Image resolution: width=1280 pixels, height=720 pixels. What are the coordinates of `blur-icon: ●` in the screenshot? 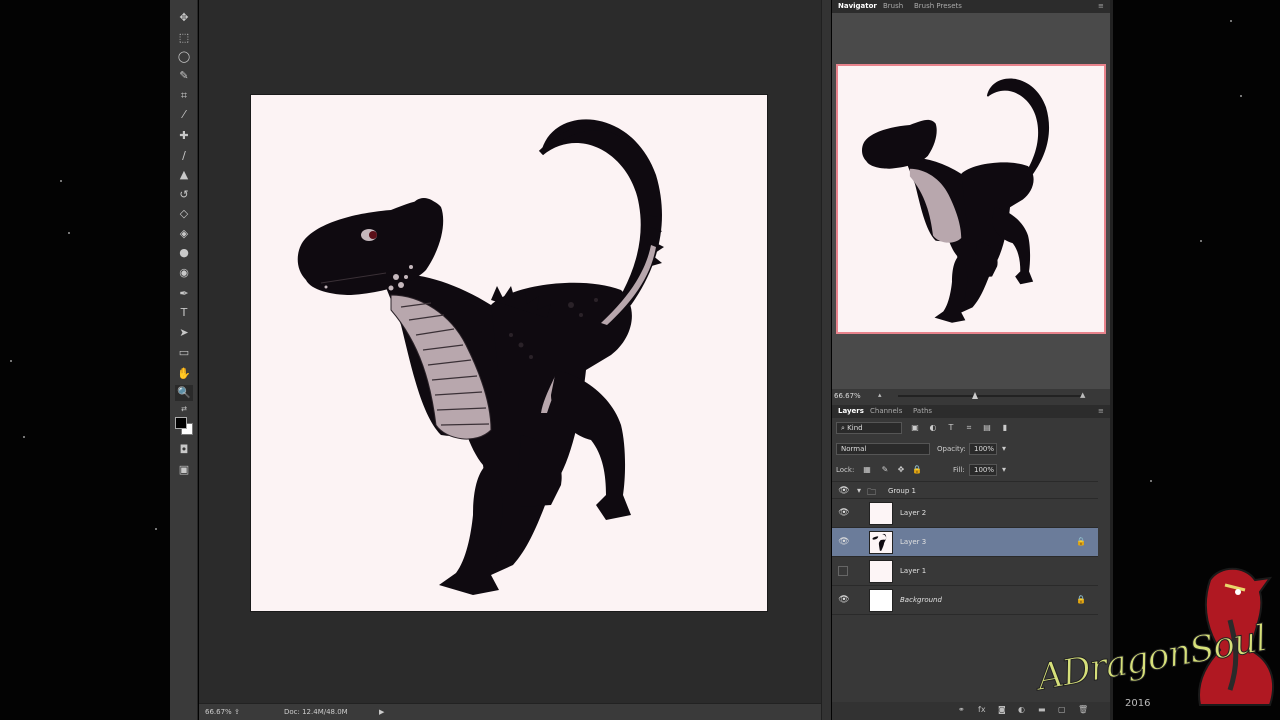 It's located at (184, 253).